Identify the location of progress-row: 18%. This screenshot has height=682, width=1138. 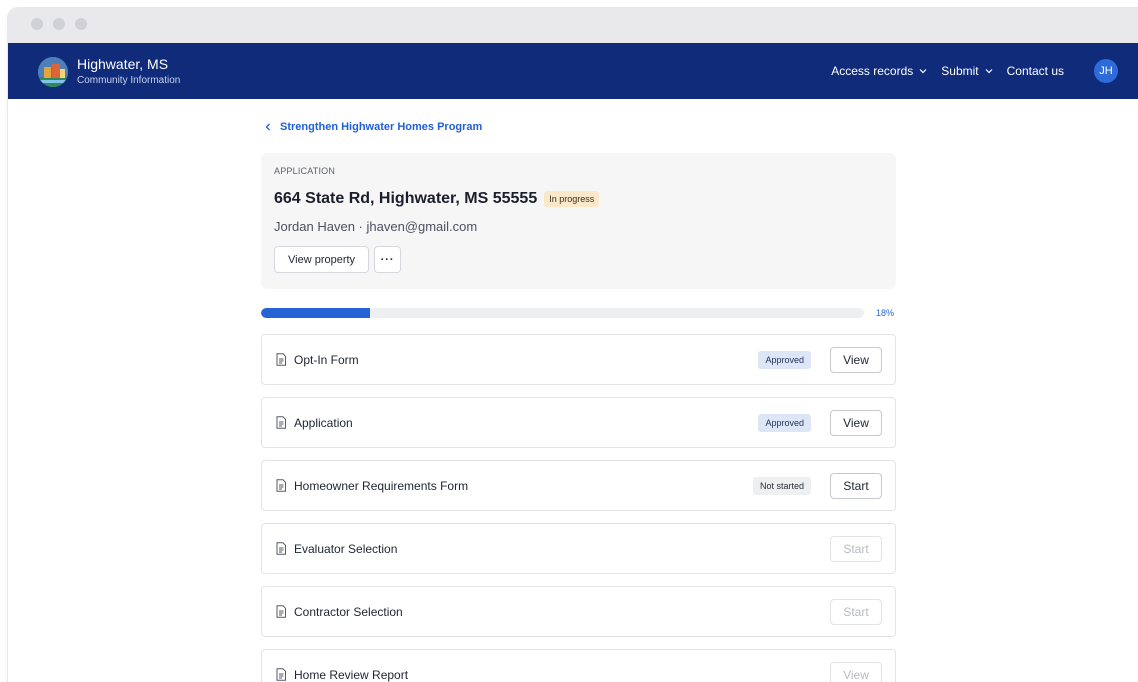
(578, 313).